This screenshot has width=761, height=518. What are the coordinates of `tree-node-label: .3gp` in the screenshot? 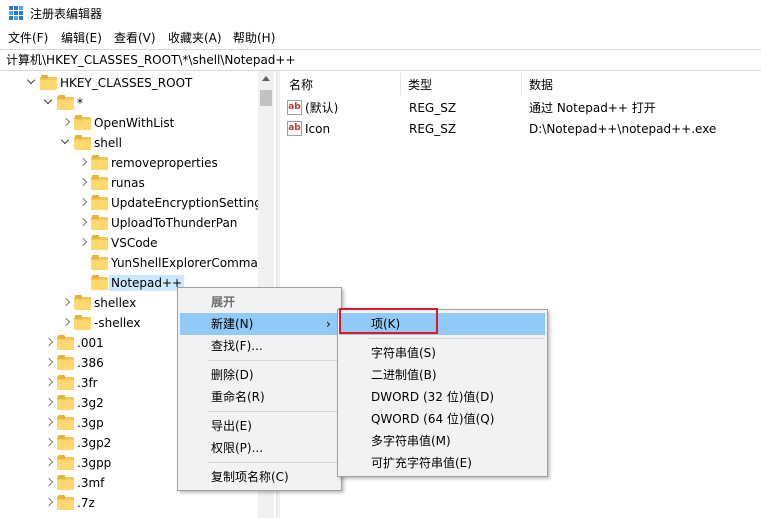 It's located at (90, 423).